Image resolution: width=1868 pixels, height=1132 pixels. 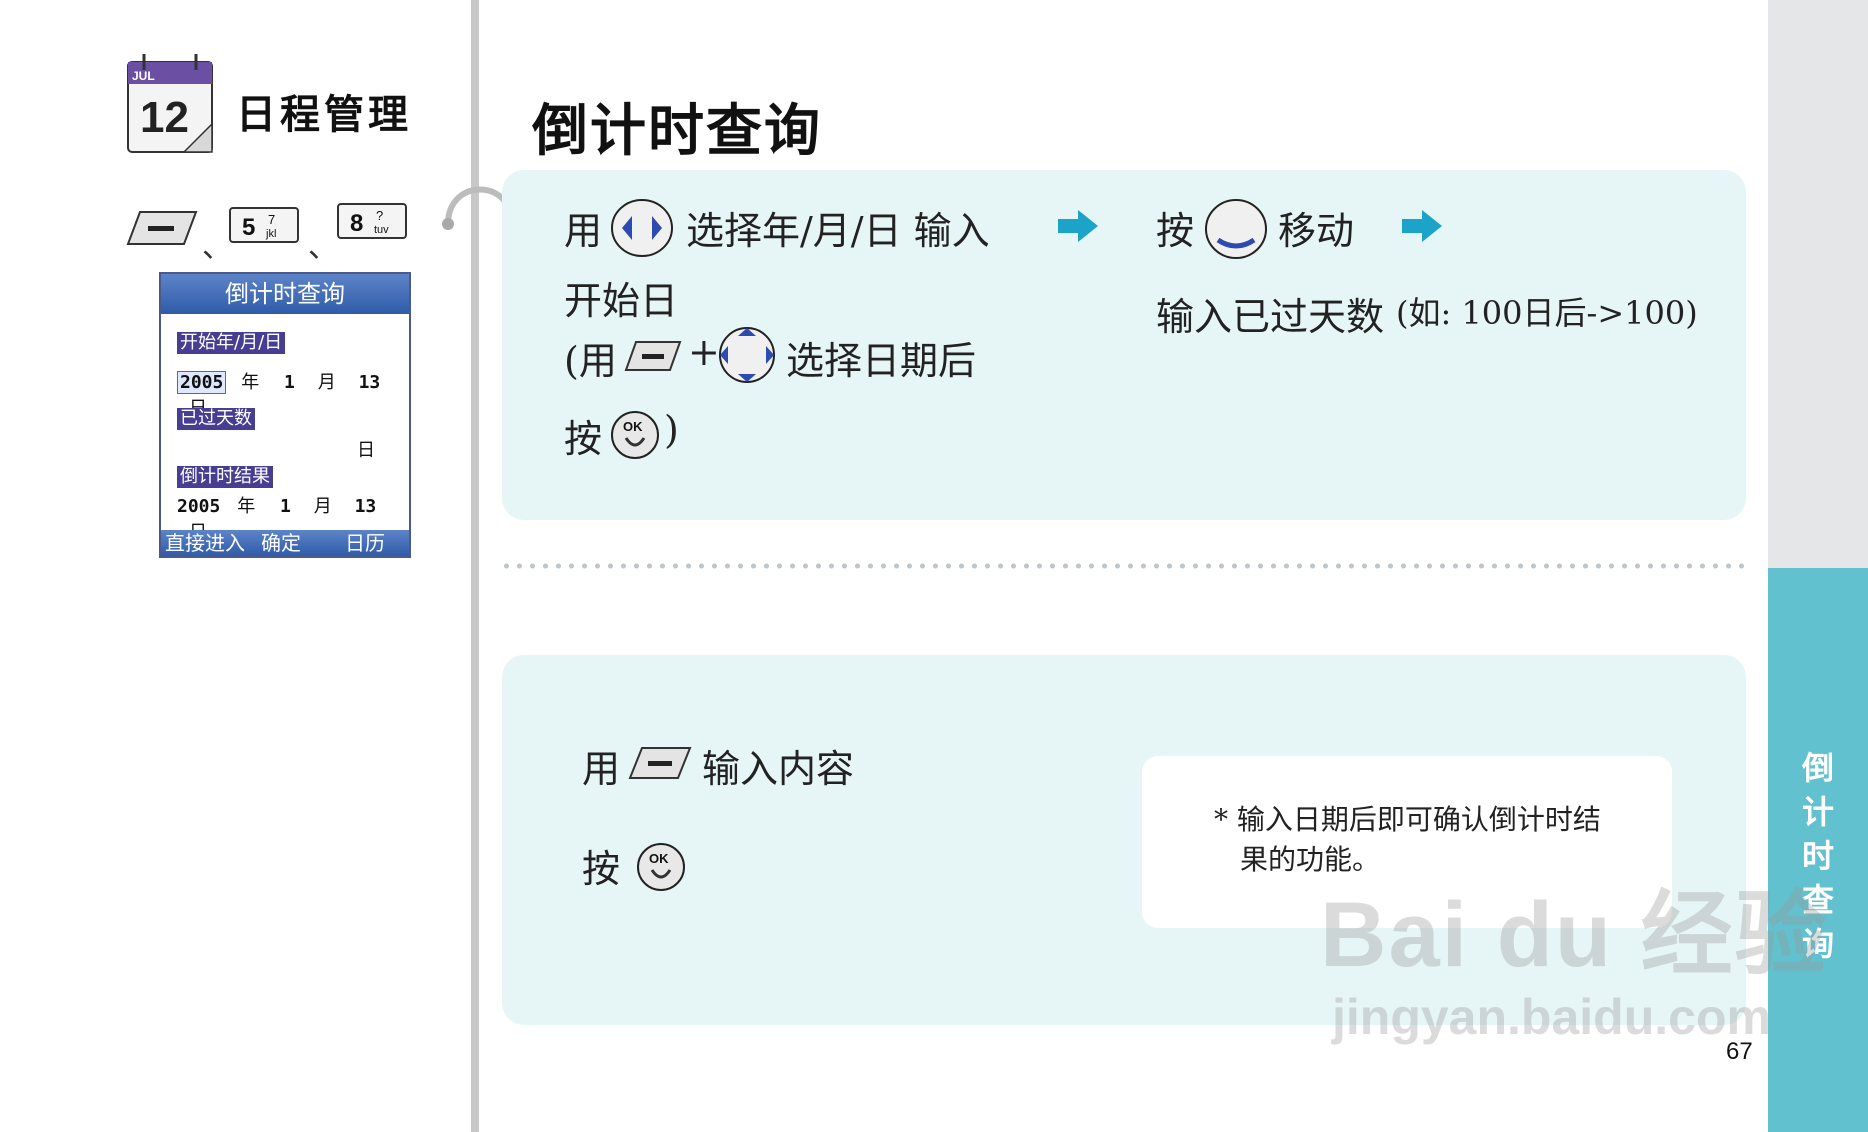 What do you see at coordinates (285, 294) in the screenshot?
I see `phone-screen-title: 倒计时查询` at bounding box center [285, 294].